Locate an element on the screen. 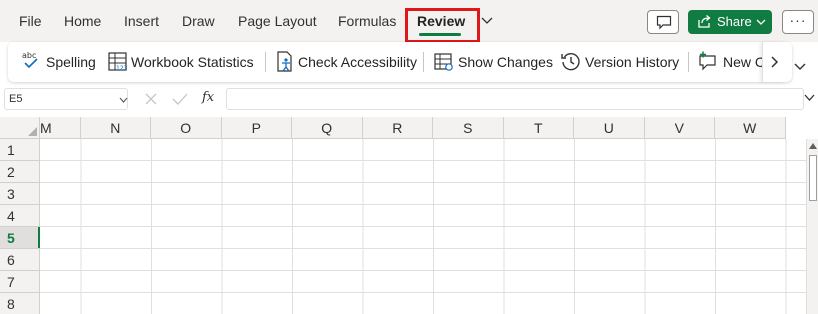 The height and width of the screenshot is (314, 818). share-button: Share is located at coordinates (730, 22).